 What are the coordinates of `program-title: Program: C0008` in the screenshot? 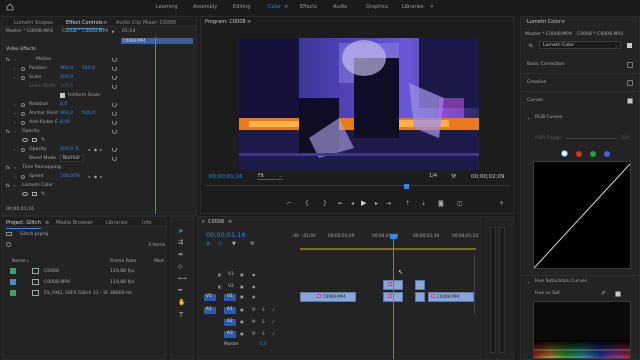 It's located at (225, 22).